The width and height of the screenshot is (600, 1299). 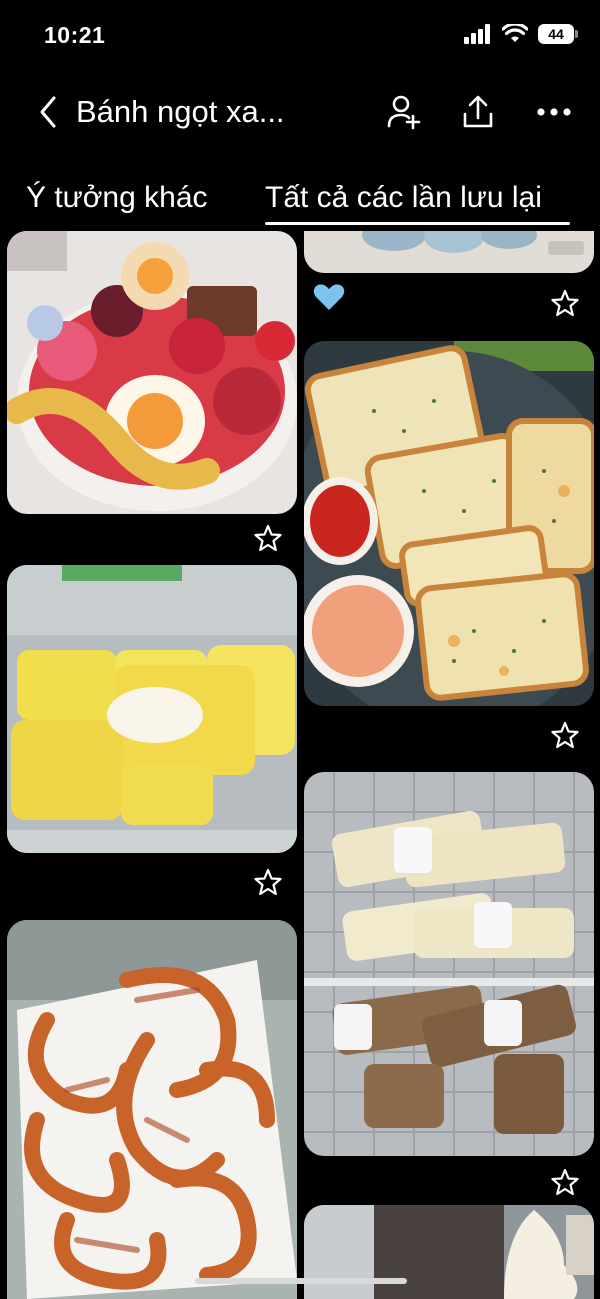 I want to click on chevron-left-icon, so click(x=48, y=112).